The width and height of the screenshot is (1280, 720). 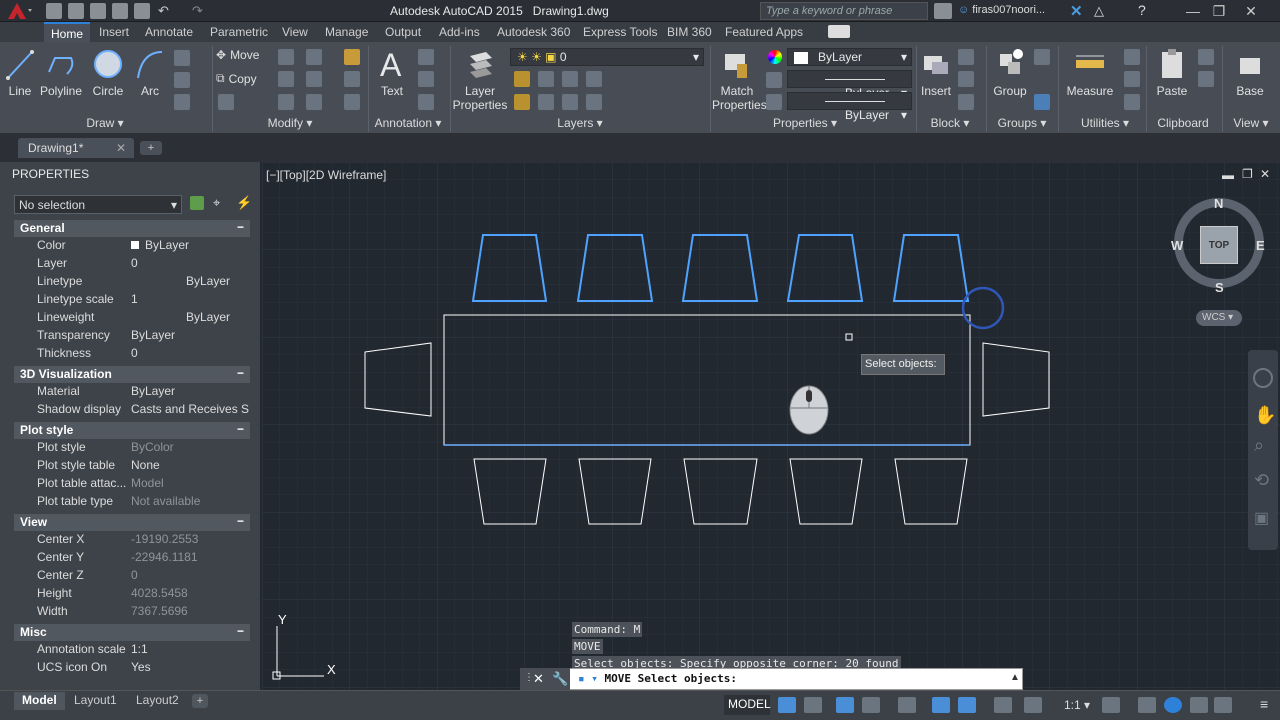 I want to click on trim-icon, so click(x=314, y=57).